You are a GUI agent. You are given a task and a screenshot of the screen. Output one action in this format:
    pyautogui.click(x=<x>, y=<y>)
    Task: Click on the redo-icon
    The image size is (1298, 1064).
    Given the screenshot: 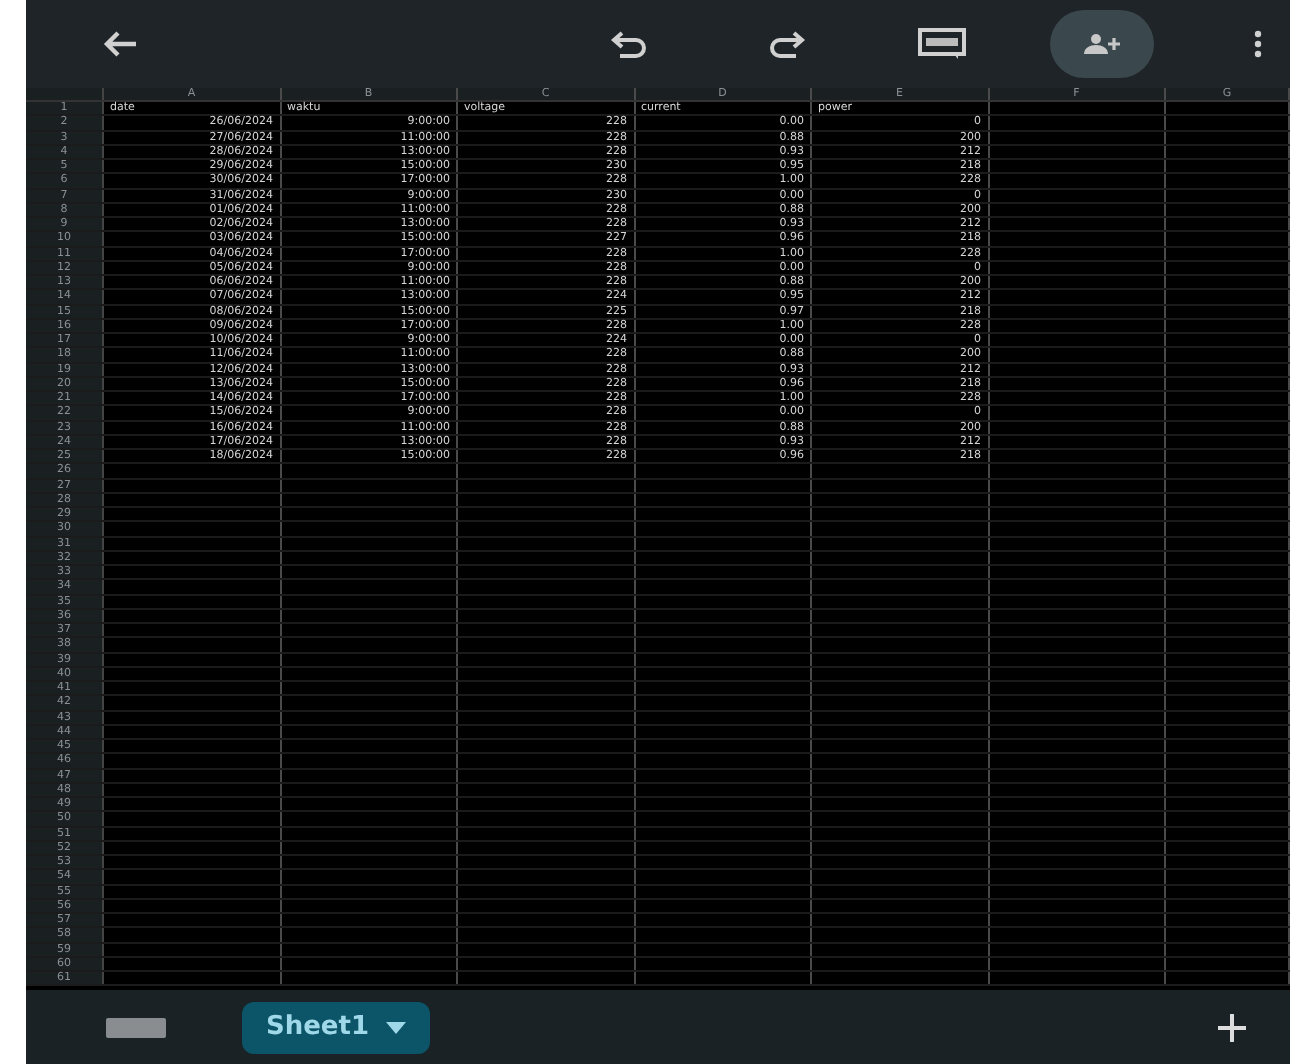 What is the action you would take?
    pyautogui.click(x=786, y=44)
    